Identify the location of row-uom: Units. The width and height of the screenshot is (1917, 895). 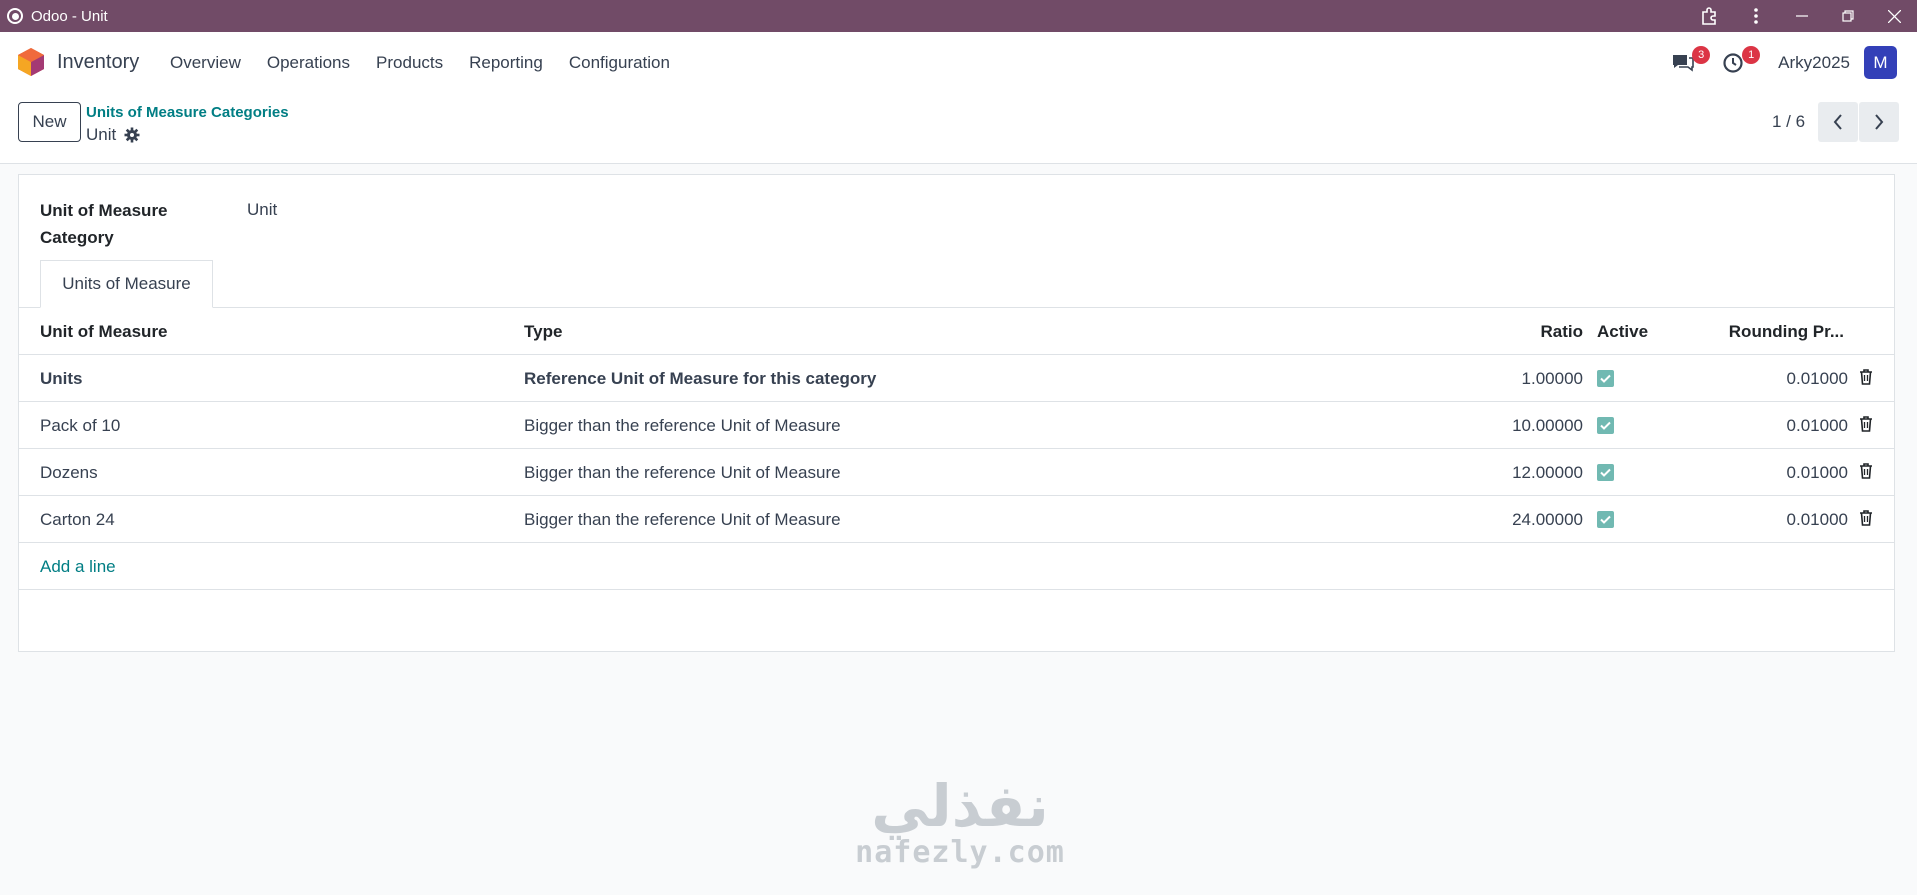
(61, 378).